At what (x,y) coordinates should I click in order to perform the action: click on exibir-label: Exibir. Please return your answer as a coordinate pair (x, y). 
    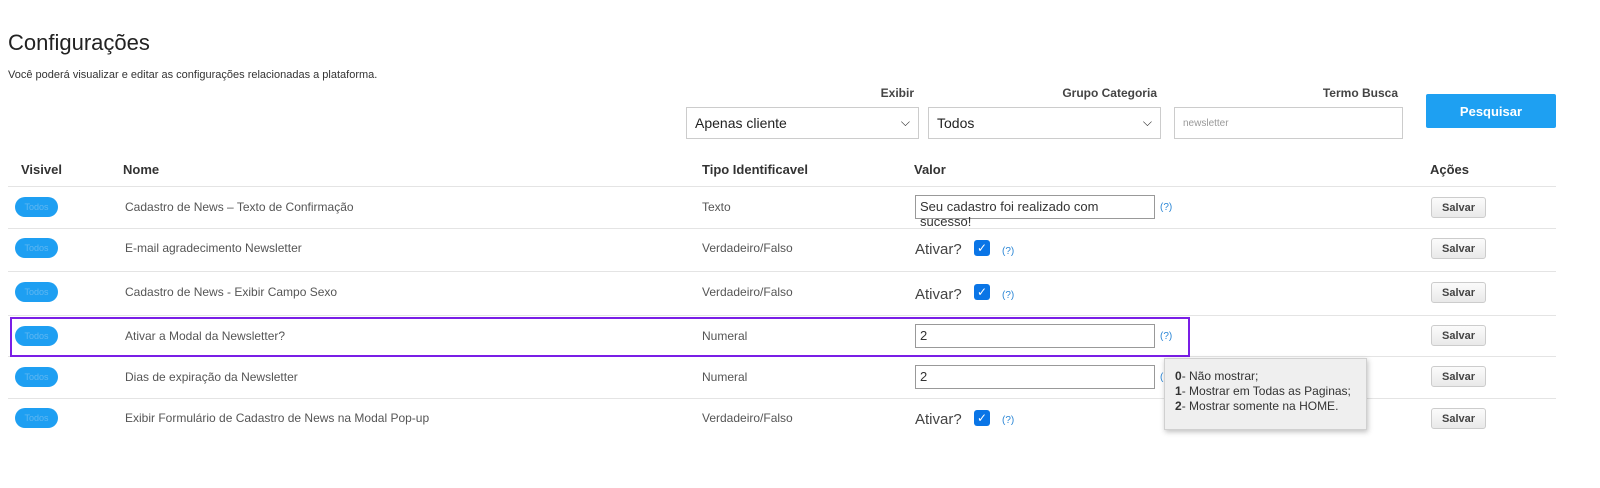
    Looking at the image, I should click on (897, 93).